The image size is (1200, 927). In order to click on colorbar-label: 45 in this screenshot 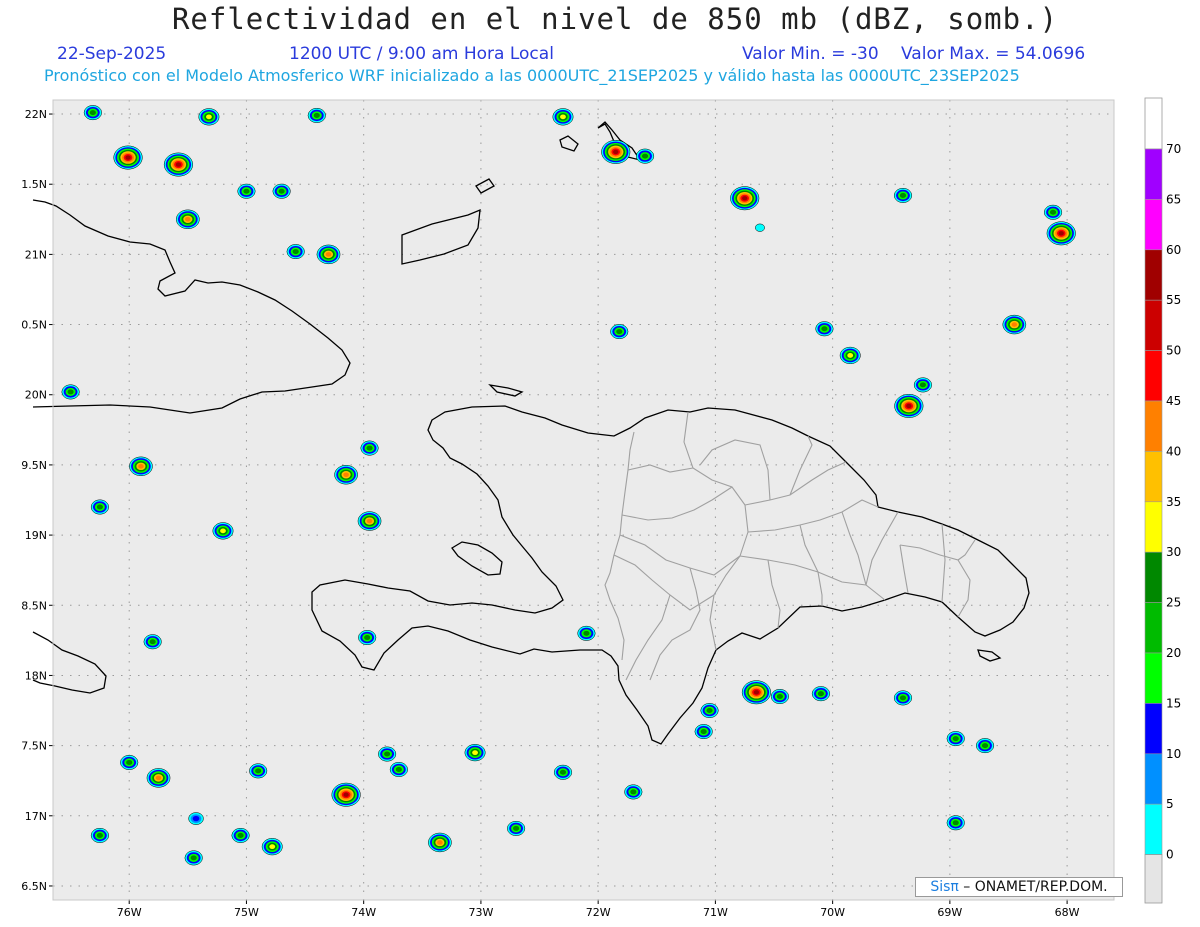, I will do `click(1173, 401)`.